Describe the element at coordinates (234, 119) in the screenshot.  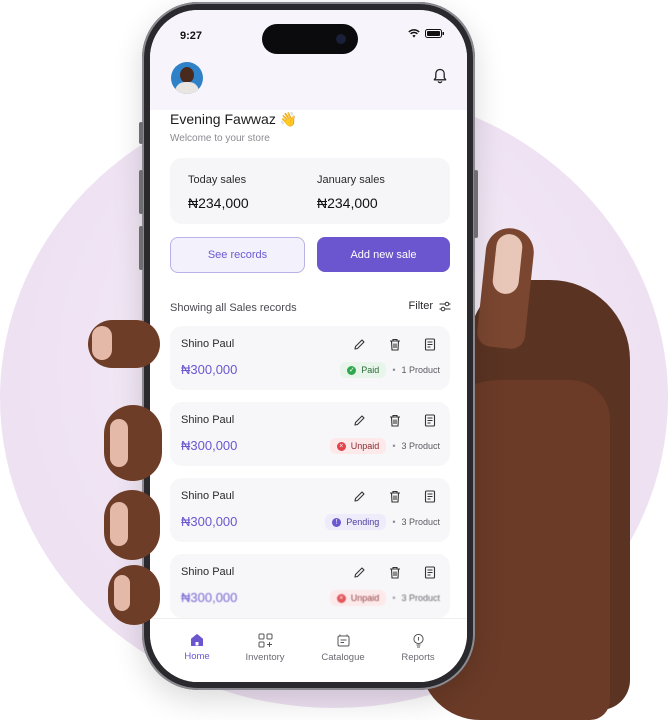
I see `greeting: Evening Fawwaz 👋` at that location.